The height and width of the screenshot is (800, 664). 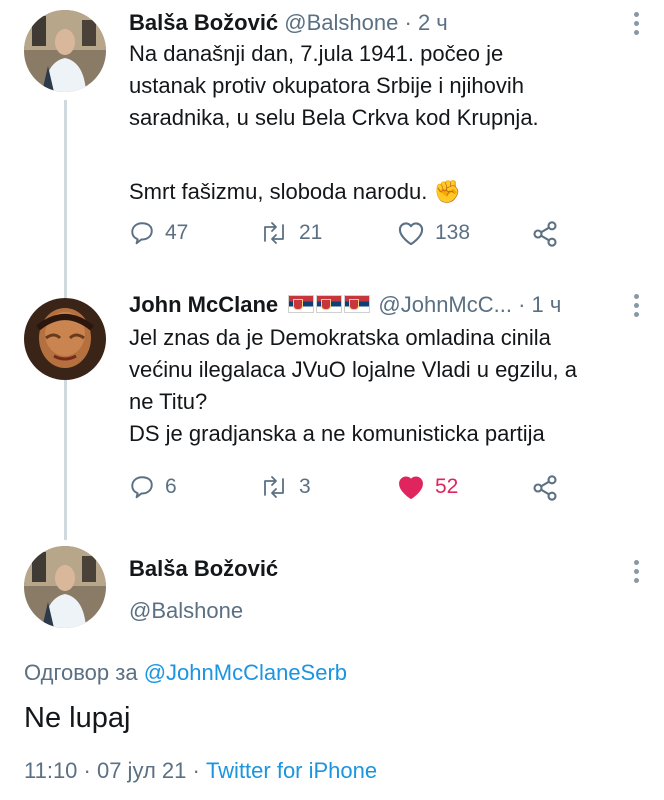 I want to click on tweet-line, so click(x=379, y=150).